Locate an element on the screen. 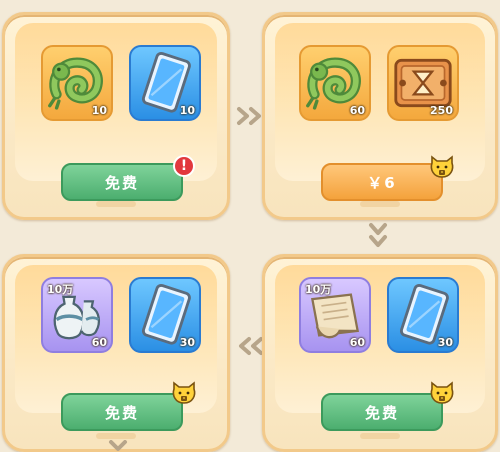 This screenshot has height=452, width=500. reward-slot: 250 is located at coordinates (423, 83).